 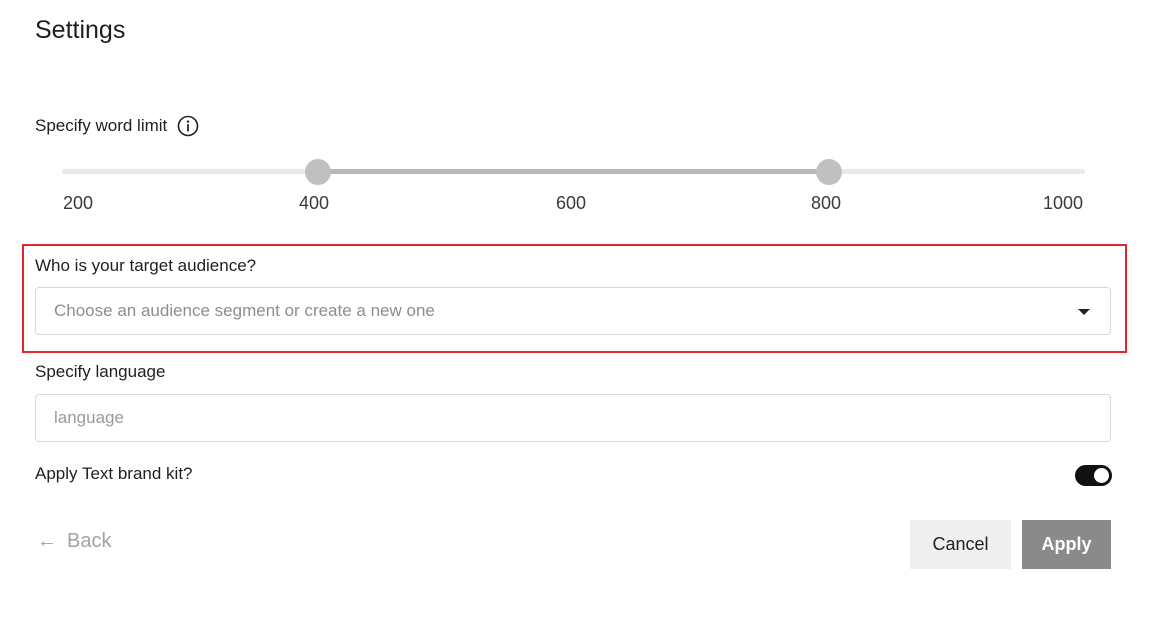 I want to click on audience-label: Who is your target audience?, so click(x=146, y=265).